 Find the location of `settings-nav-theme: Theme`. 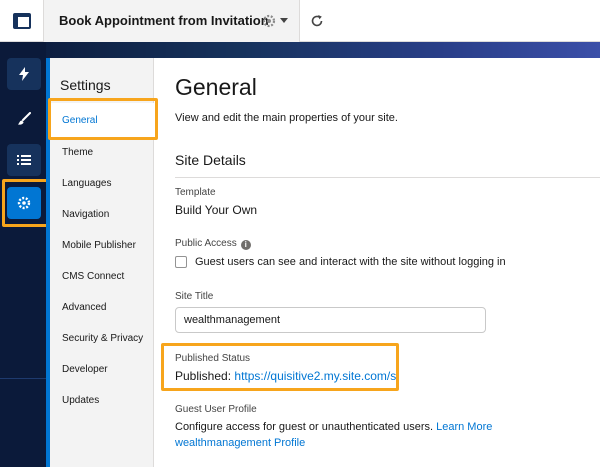

settings-nav-theme: Theme is located at coordinates (77, 152).